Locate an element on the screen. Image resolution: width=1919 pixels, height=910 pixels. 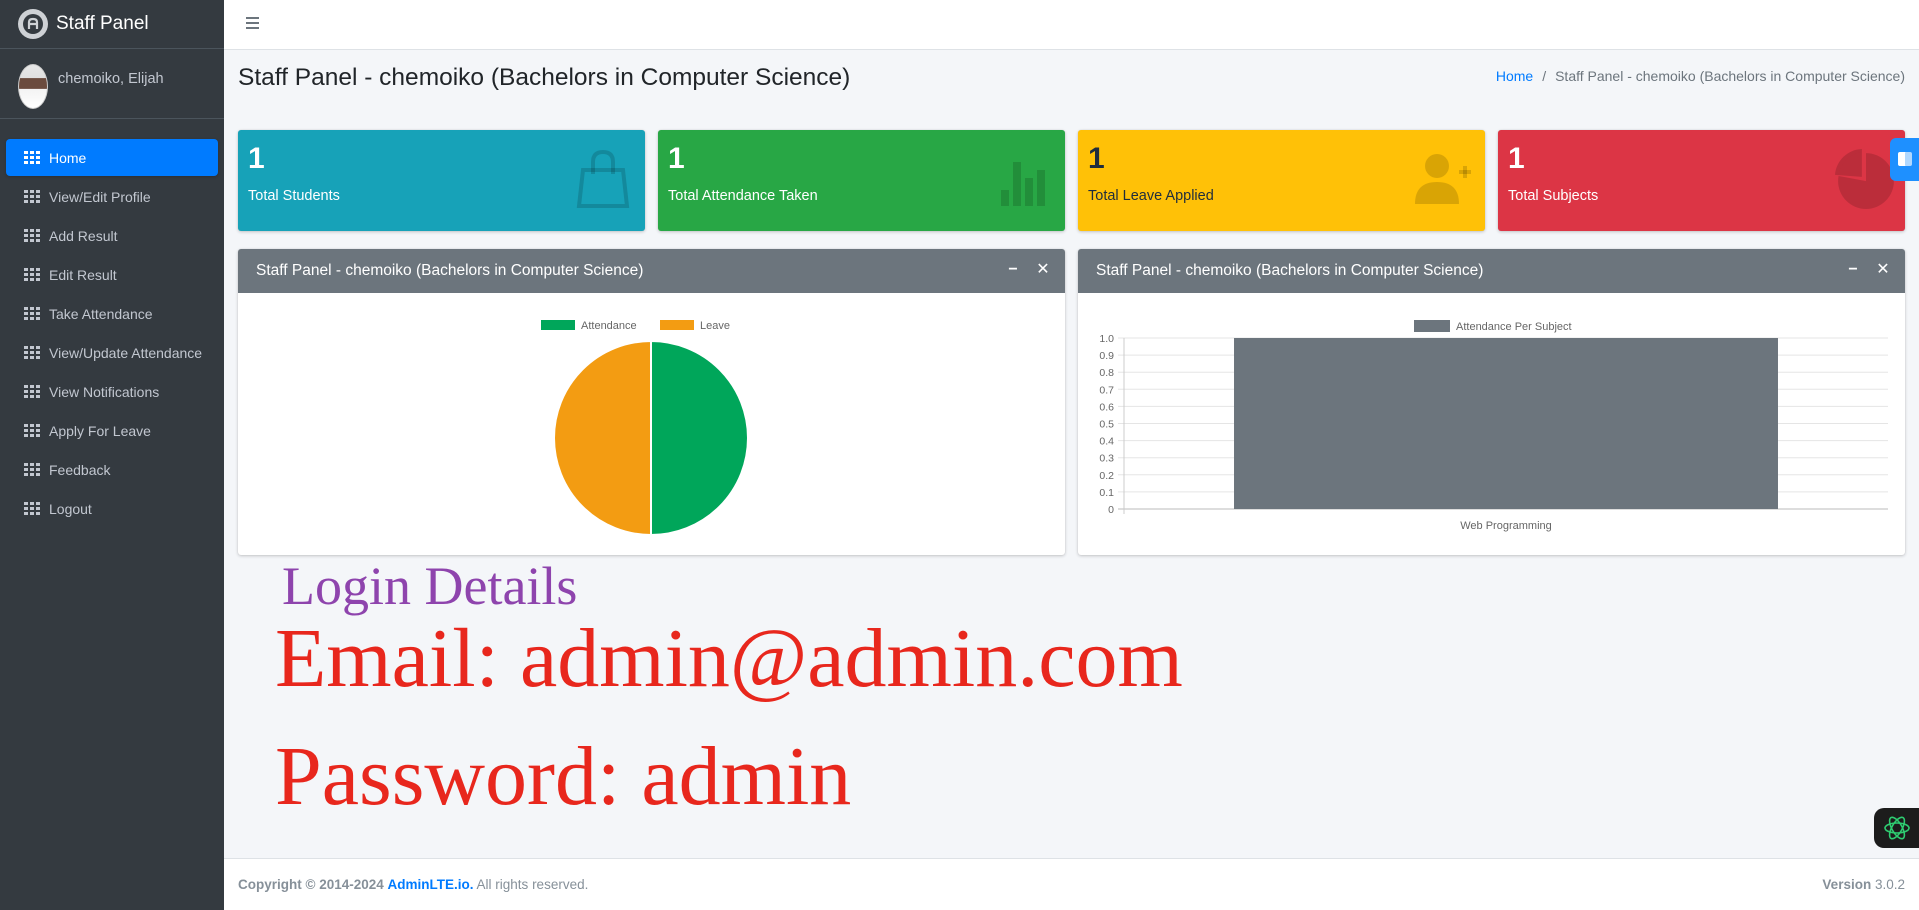
login-email-text: Email: admin@admin.com is located at coordinates (729, 658).